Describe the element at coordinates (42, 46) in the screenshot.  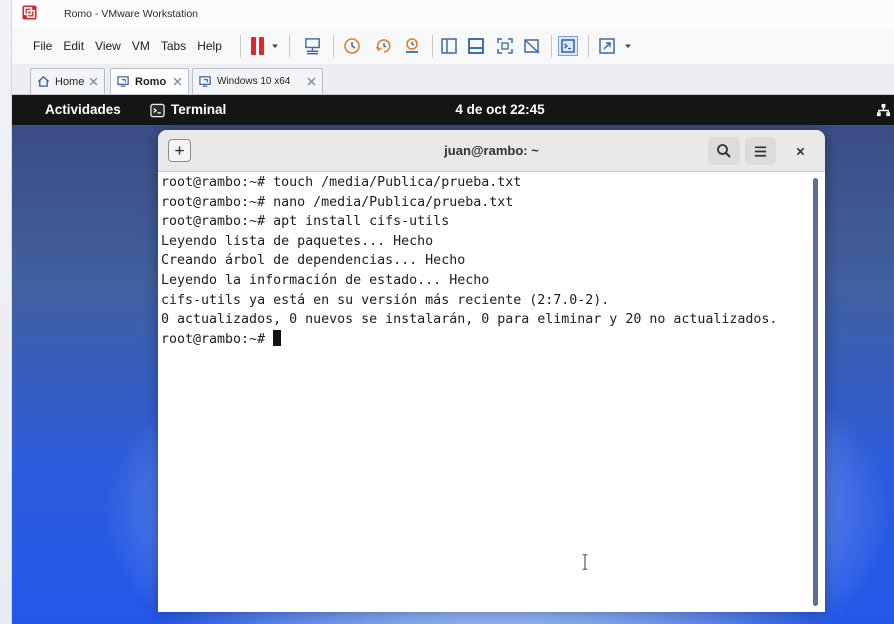
I see `menu-file: File` at that location.